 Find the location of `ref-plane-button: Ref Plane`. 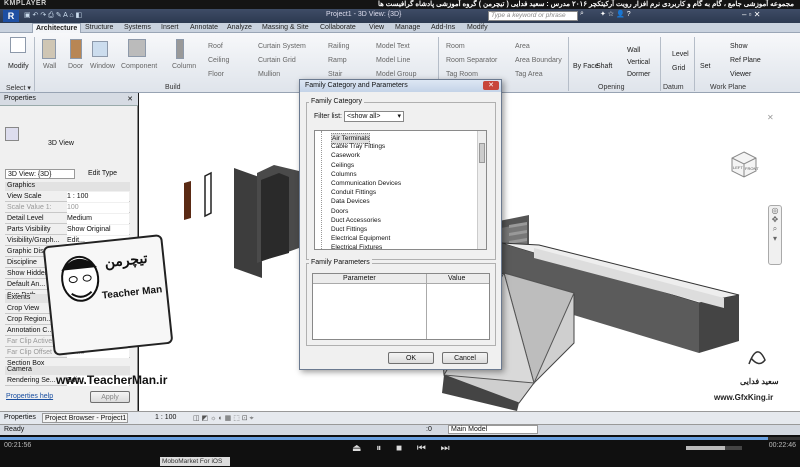

ref-plane-button: Ref Plane is located at coordinates (745, 60).